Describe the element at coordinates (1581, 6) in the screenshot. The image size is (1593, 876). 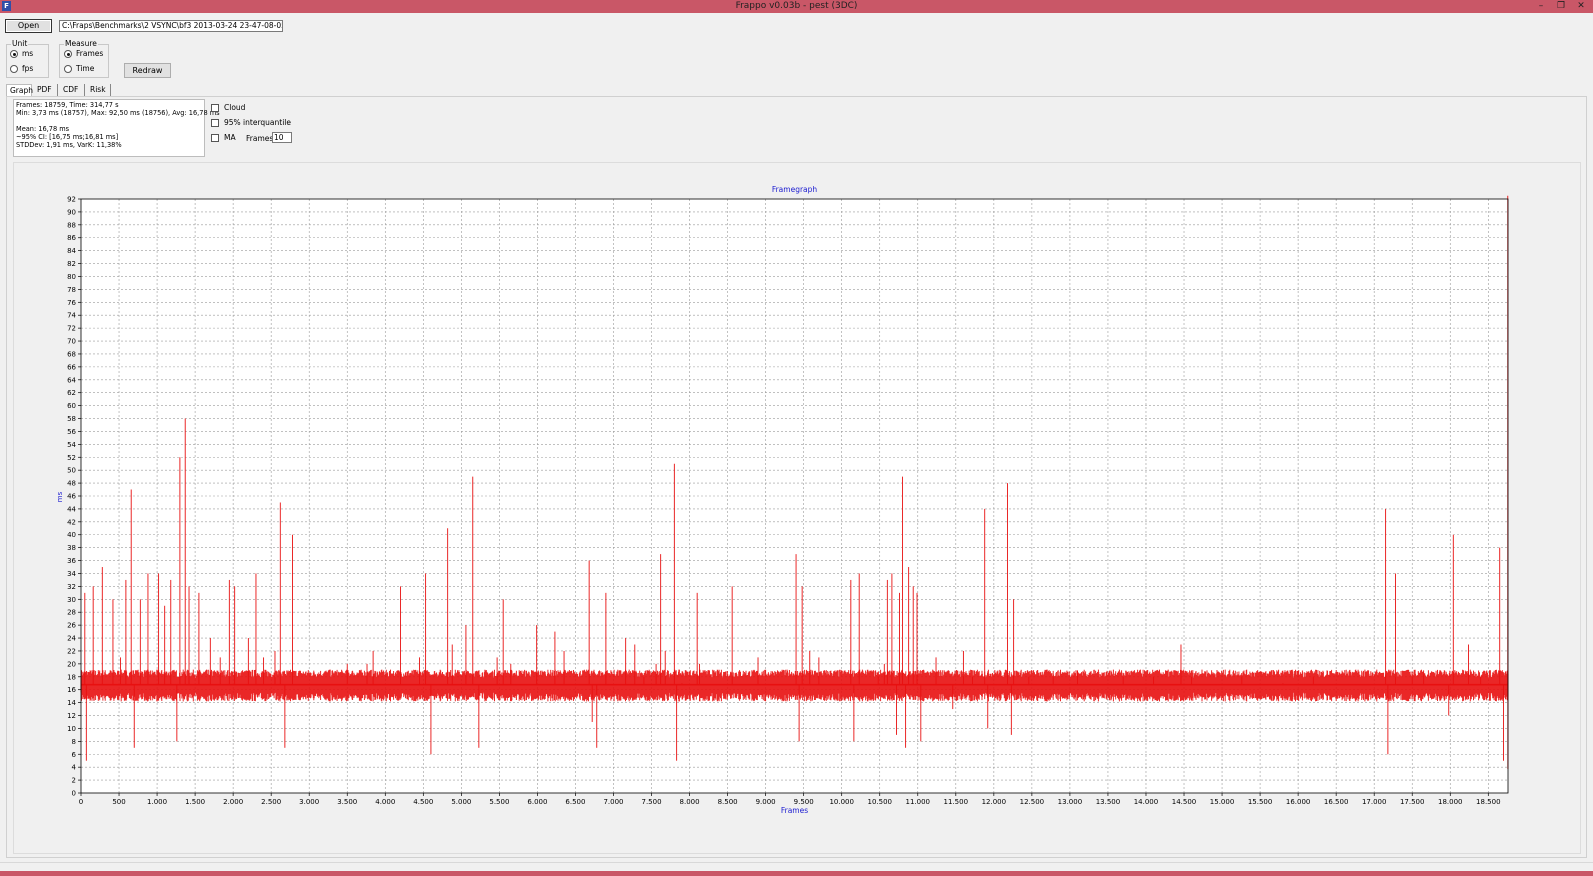
I see `close-icon: ✕` at that location.